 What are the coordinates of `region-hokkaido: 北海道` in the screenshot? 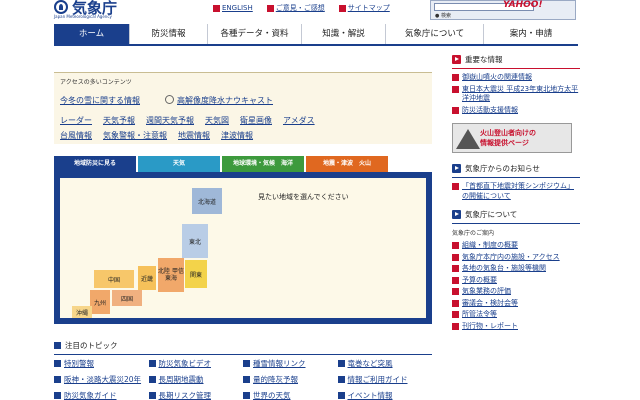 It's located at (207, 201).